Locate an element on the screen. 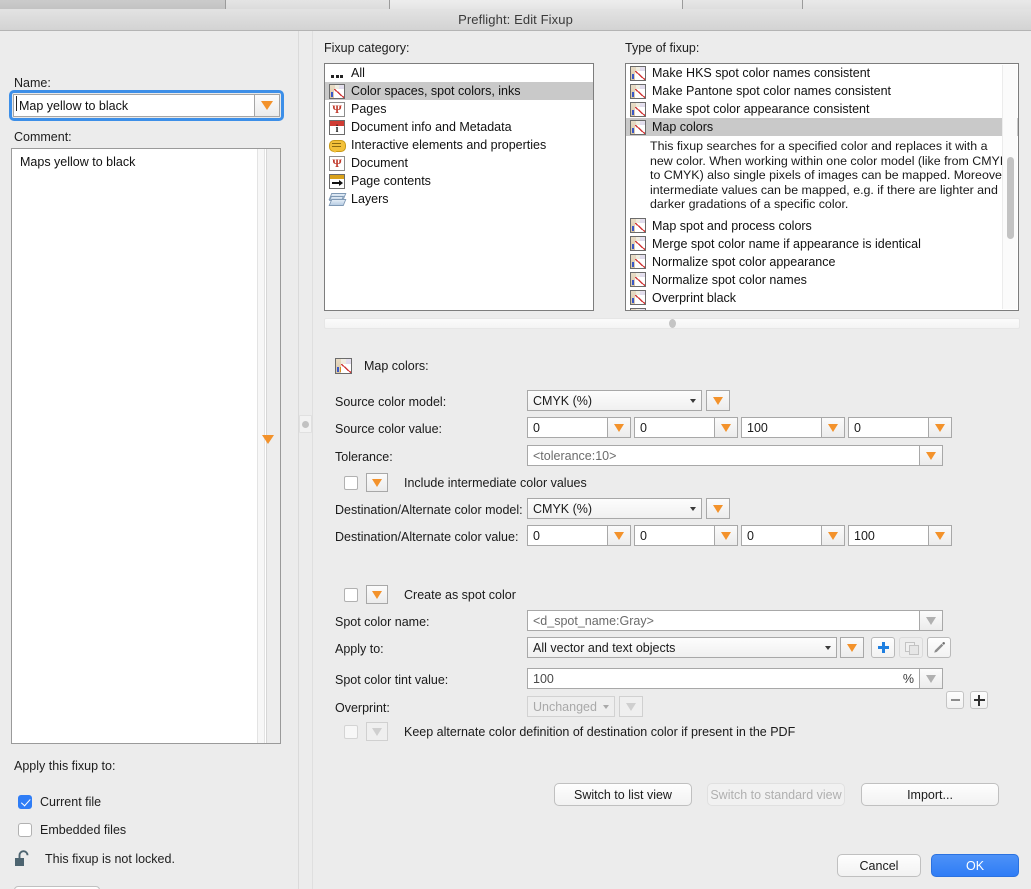  spot-color-name-variable-button is located at coordinates (931, 620).